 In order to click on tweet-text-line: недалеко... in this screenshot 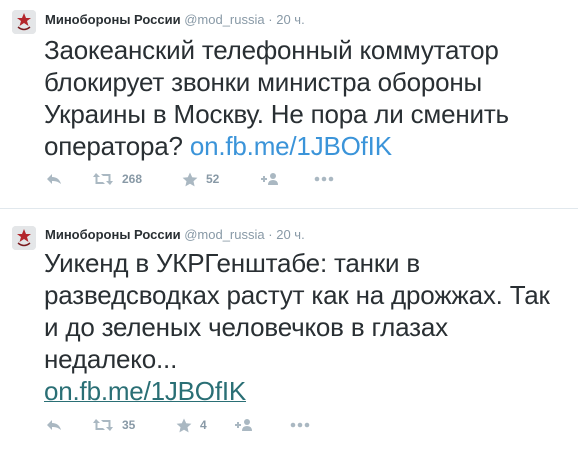, I will do `click(111, 359)`.